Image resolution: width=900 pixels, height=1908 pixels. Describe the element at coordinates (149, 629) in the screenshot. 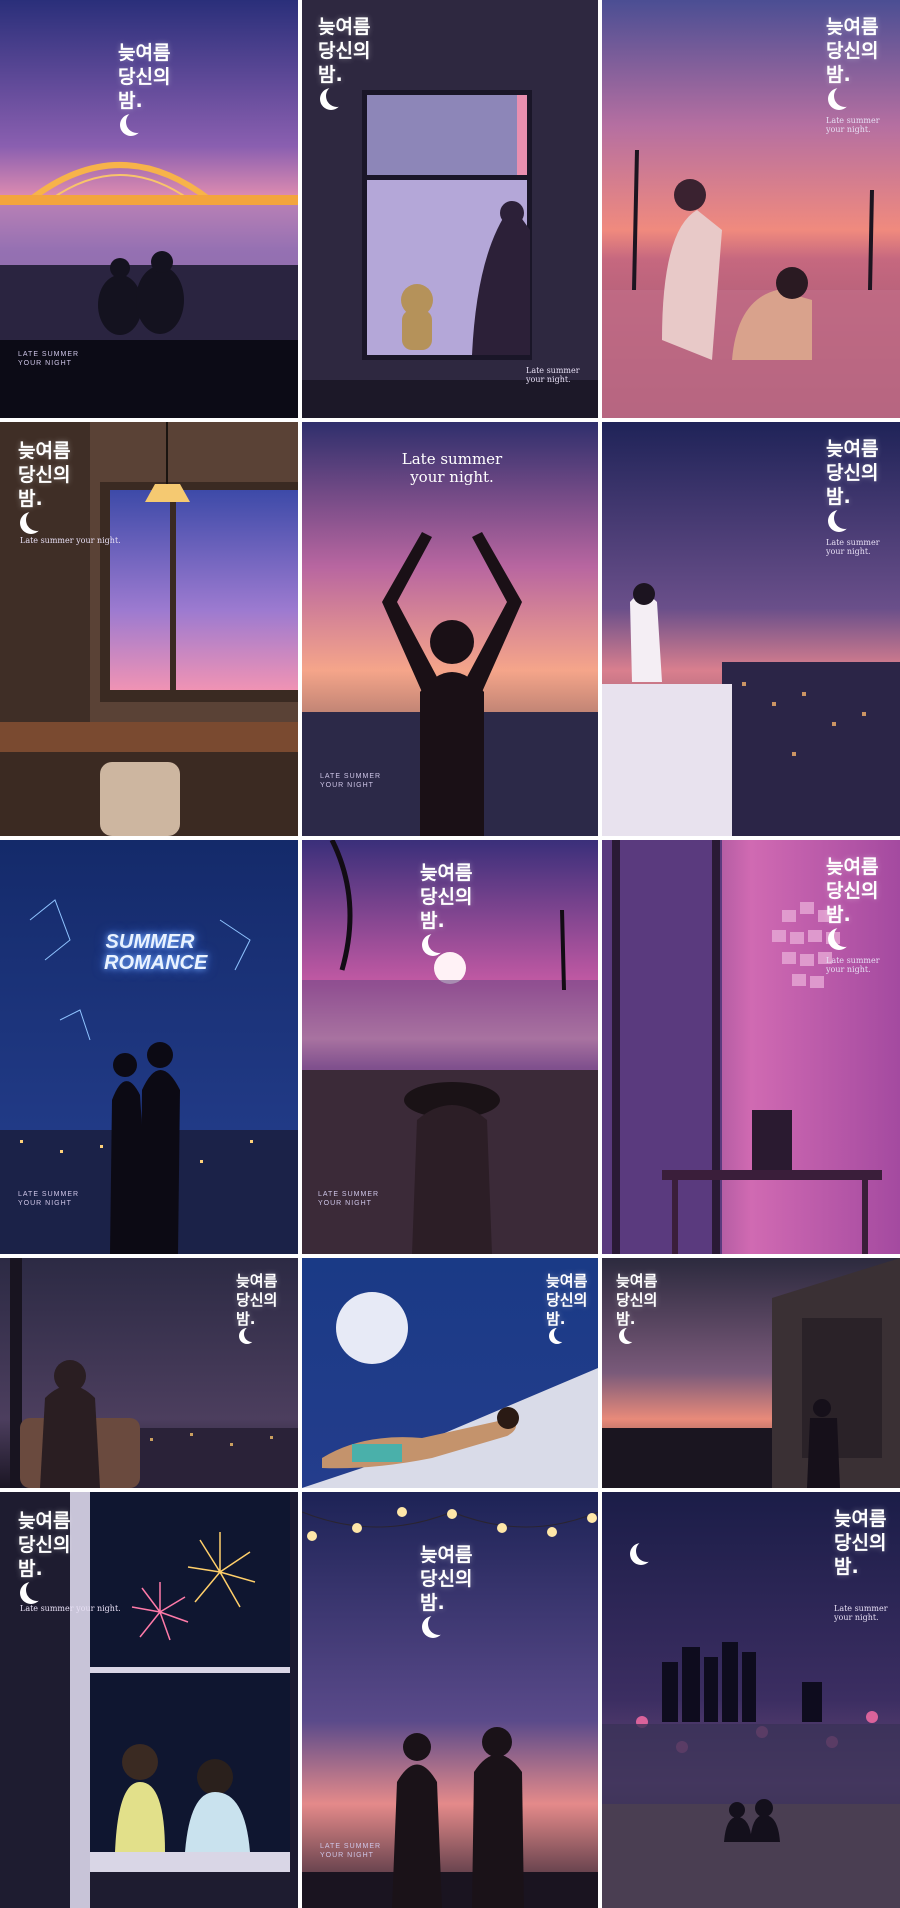

I see `poster-tile-4: 늦여름 당신의 밤. Late summer your night.` at that location.